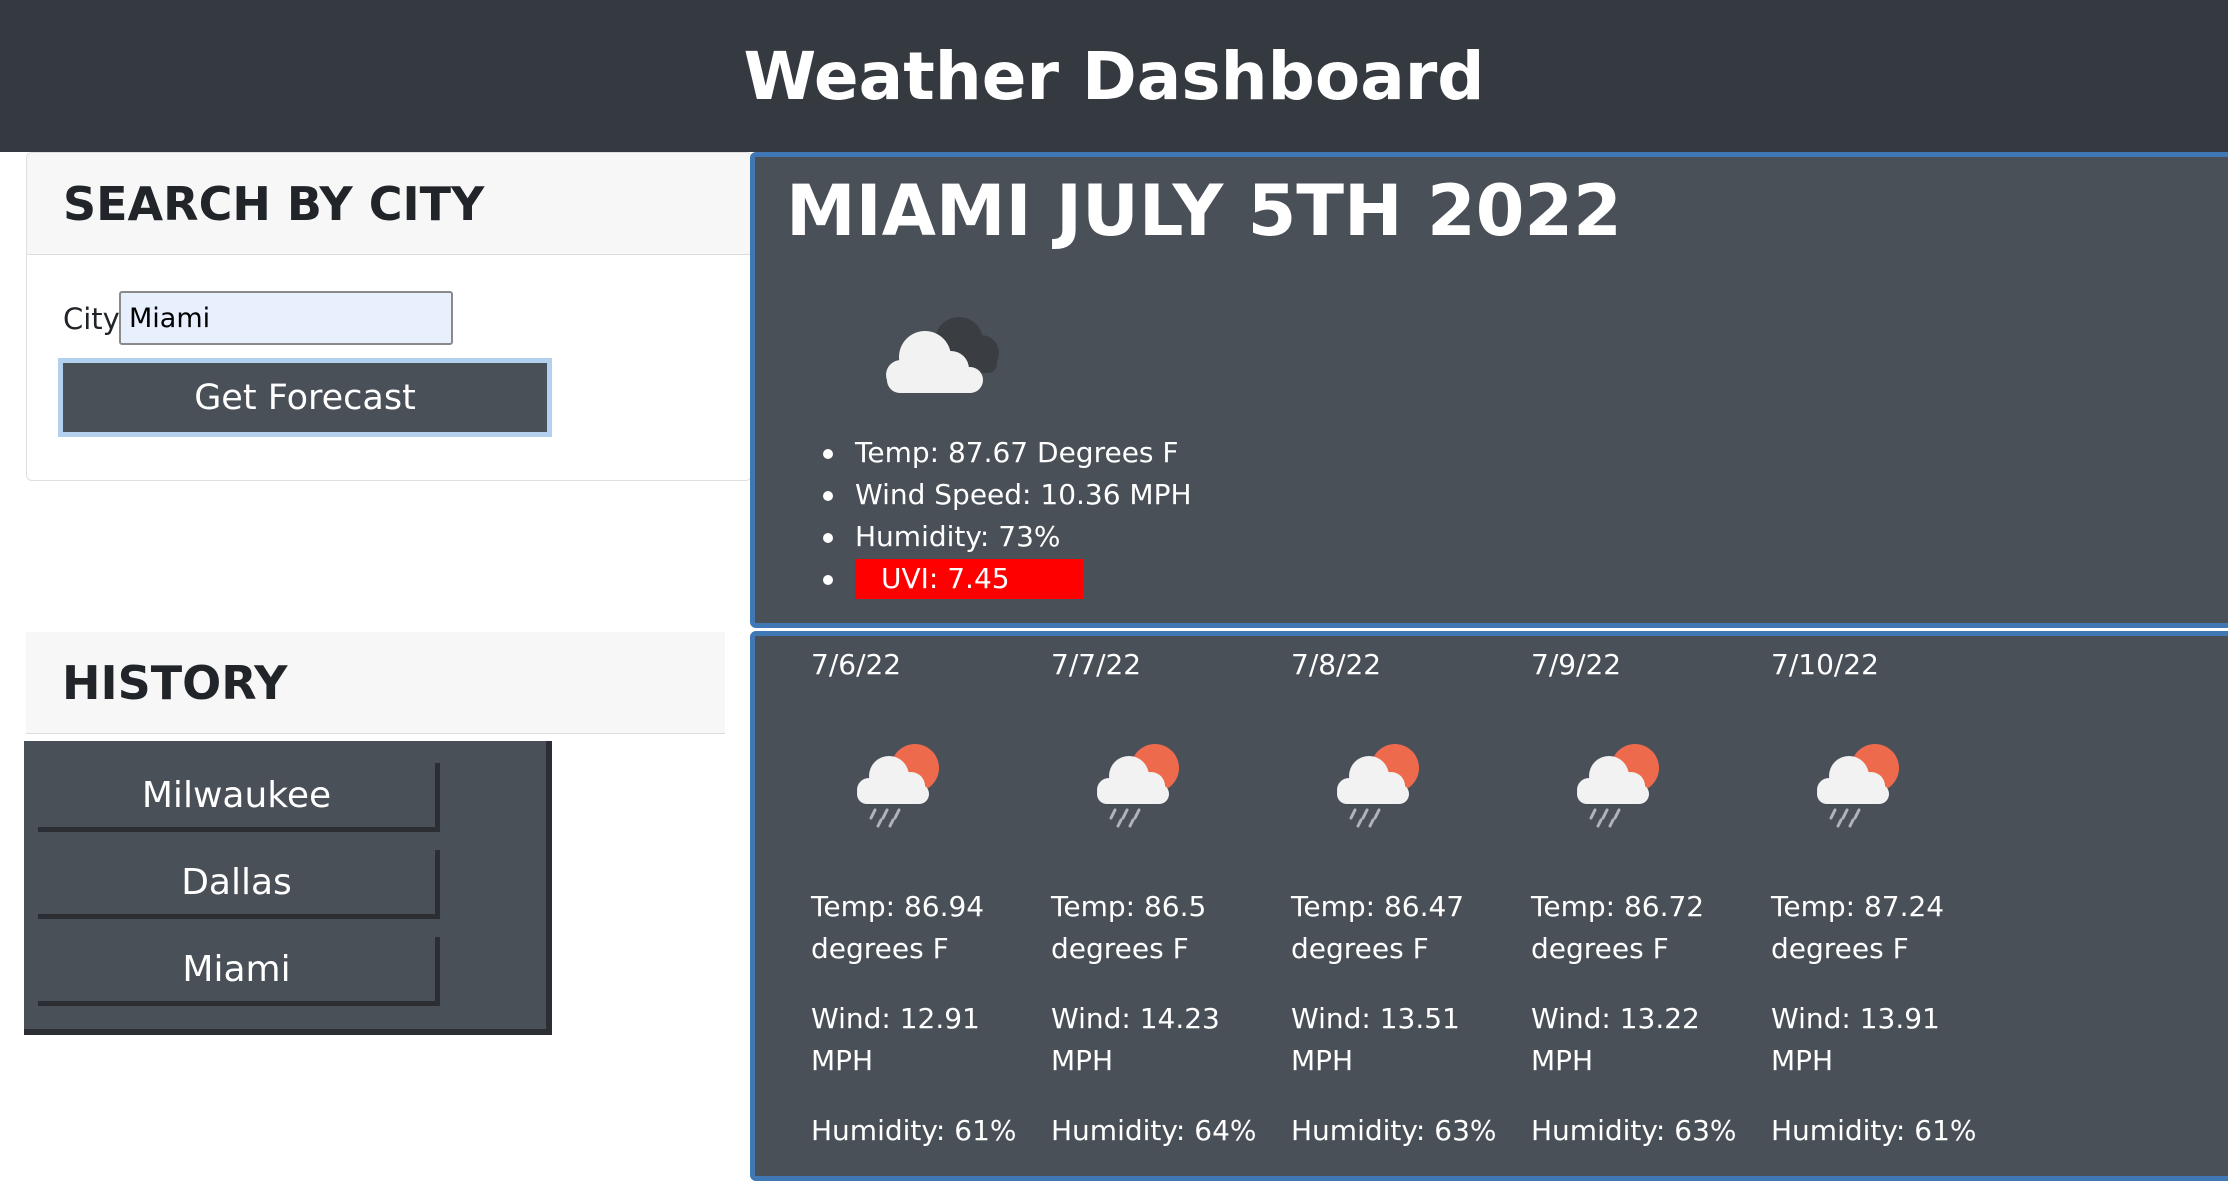  I want to click on current-title: MIAMI JULY 5TH 2022, so click(1204, 211).